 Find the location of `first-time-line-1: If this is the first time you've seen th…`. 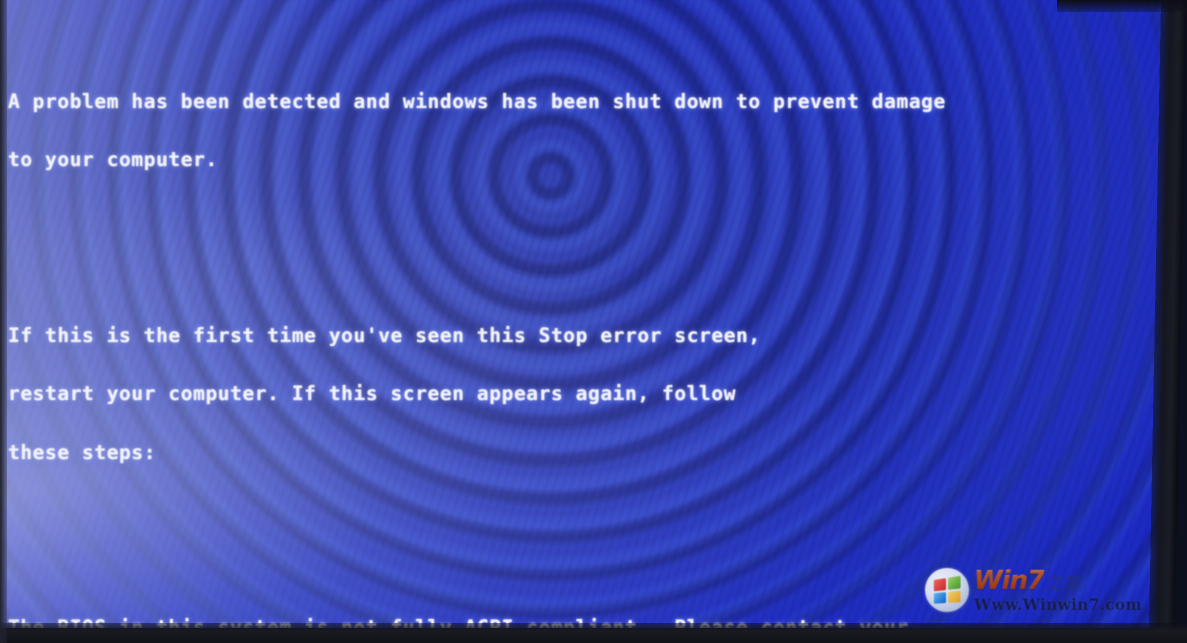

first-time-line-1: If this is the first time you've seen th… is located at coordinates (384, 335).